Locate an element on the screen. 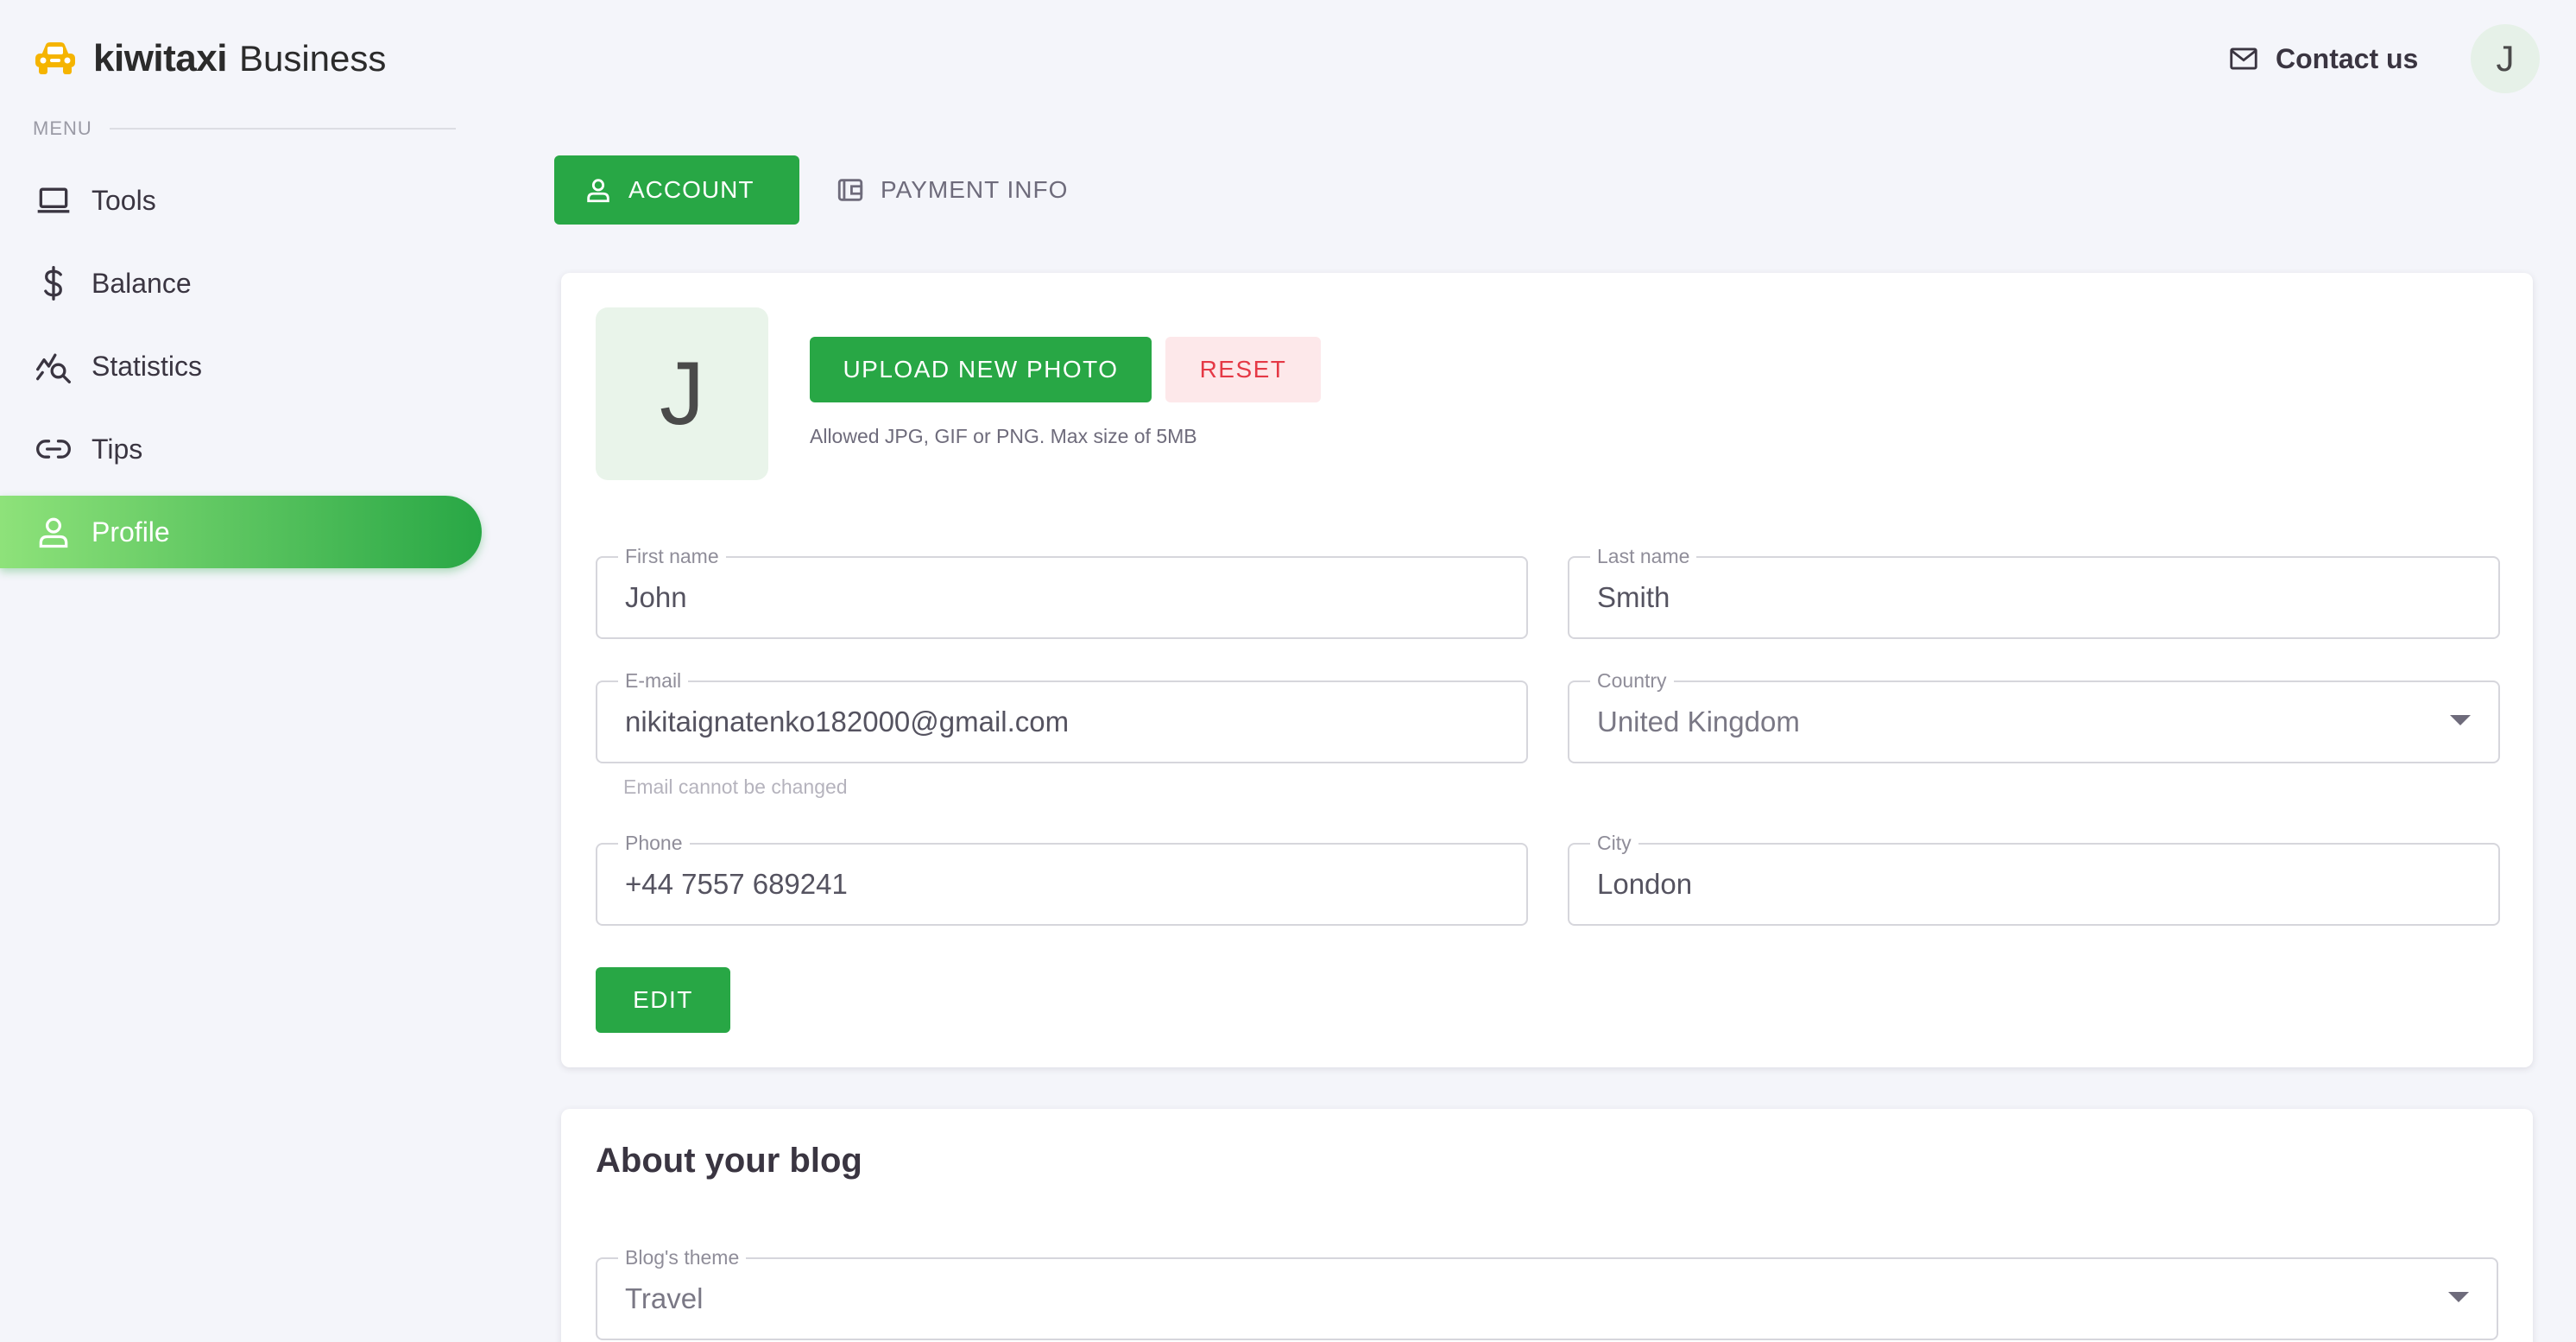 This screenshot has width=2576, height=1342. reset-photo-button: RESET is located at coordinates (1243, 369).